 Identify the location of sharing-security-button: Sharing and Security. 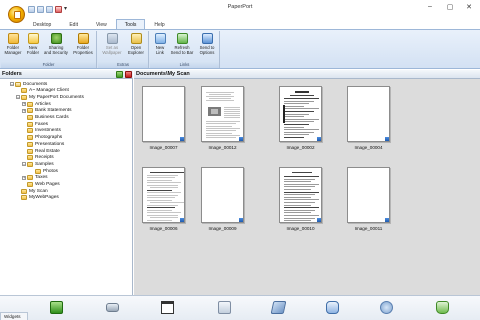
(56, 44).